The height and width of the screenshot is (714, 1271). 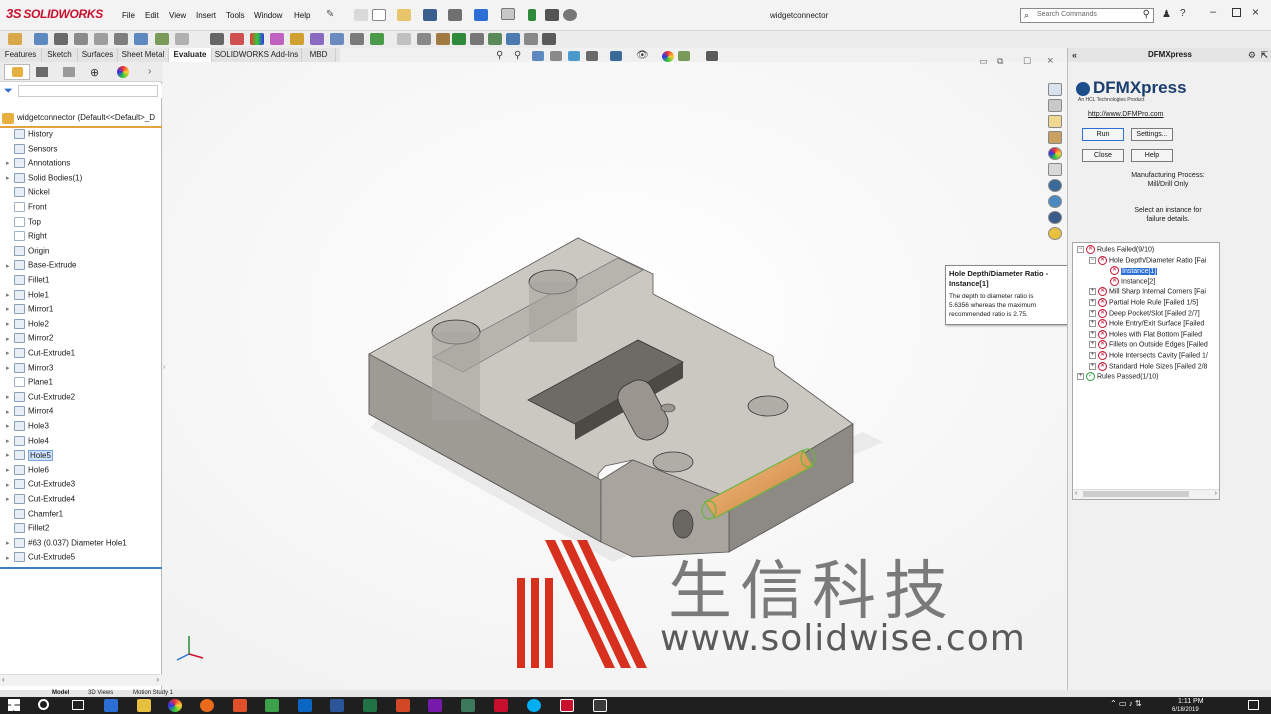 What do you see at coordinates (1055, 153) in the screenshot?
I see `appearances-icon` at bounding box center [1055, 153].